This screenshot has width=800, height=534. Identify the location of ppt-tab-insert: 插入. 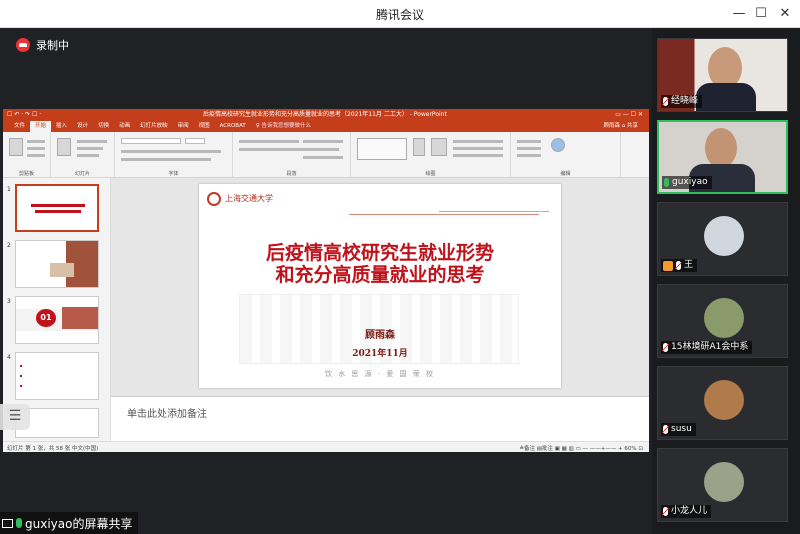
(61, 126).